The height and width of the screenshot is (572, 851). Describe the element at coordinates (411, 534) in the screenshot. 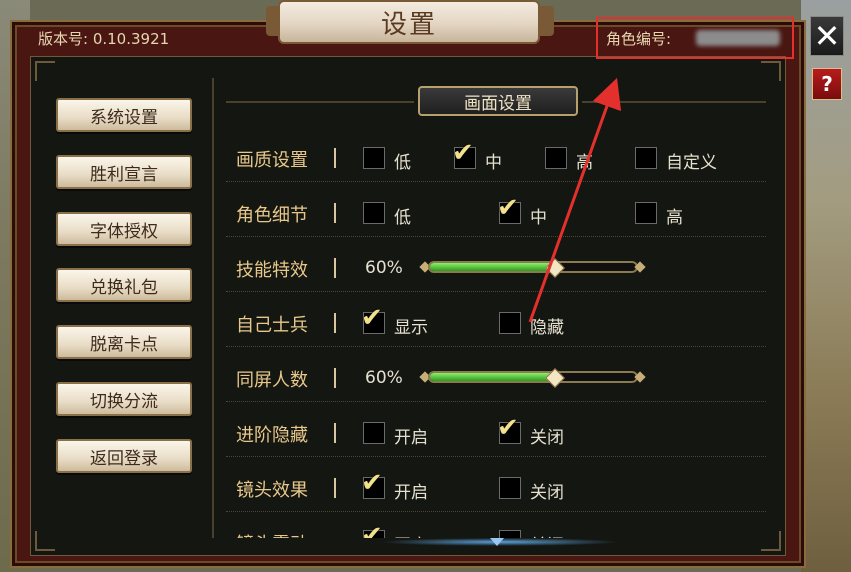

I see `camera-shake-on-label: 开启` at that location.